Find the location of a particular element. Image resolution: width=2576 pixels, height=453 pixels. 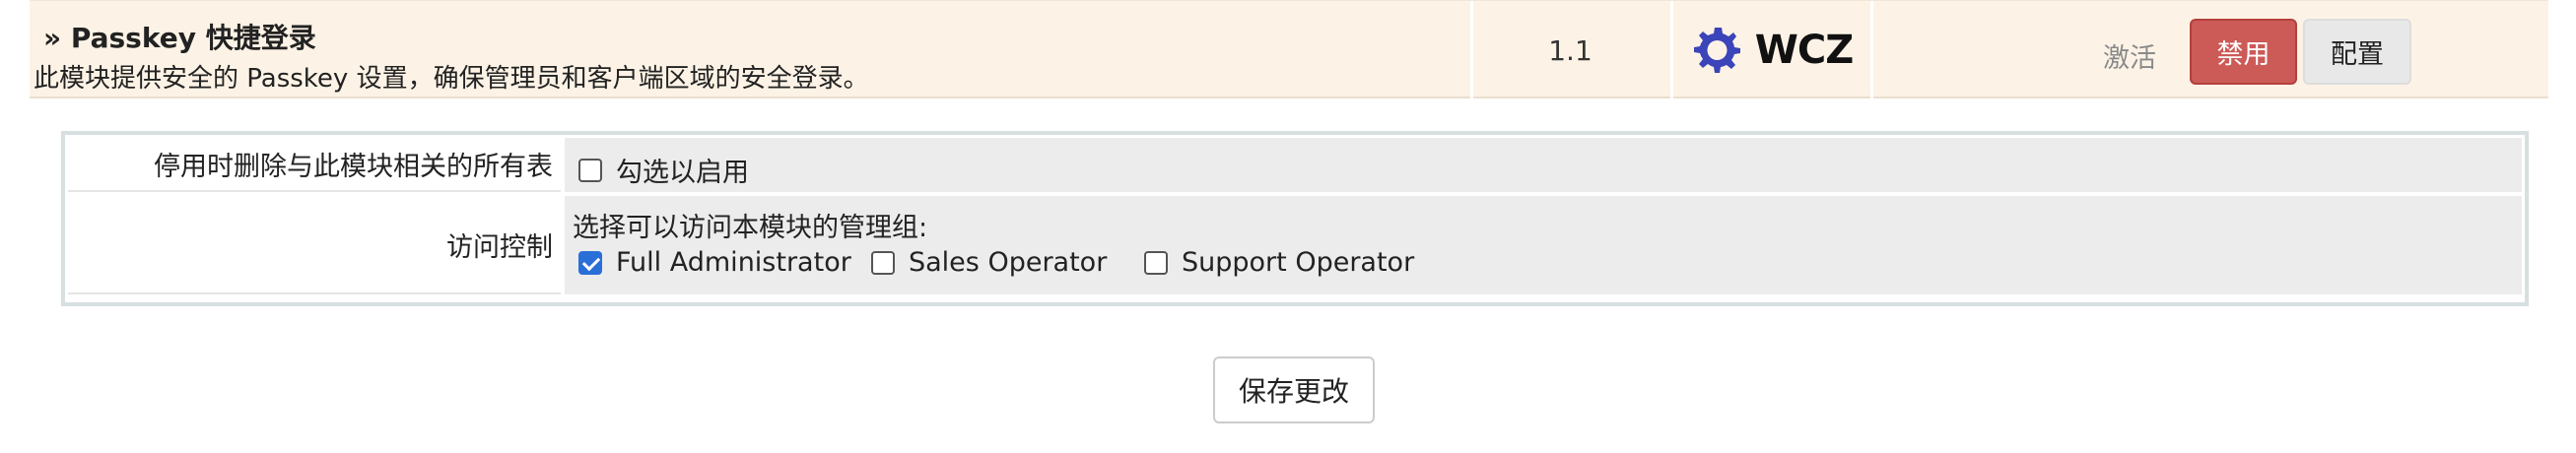

module-version: 1.1 is located at coordinates (1571, 50).